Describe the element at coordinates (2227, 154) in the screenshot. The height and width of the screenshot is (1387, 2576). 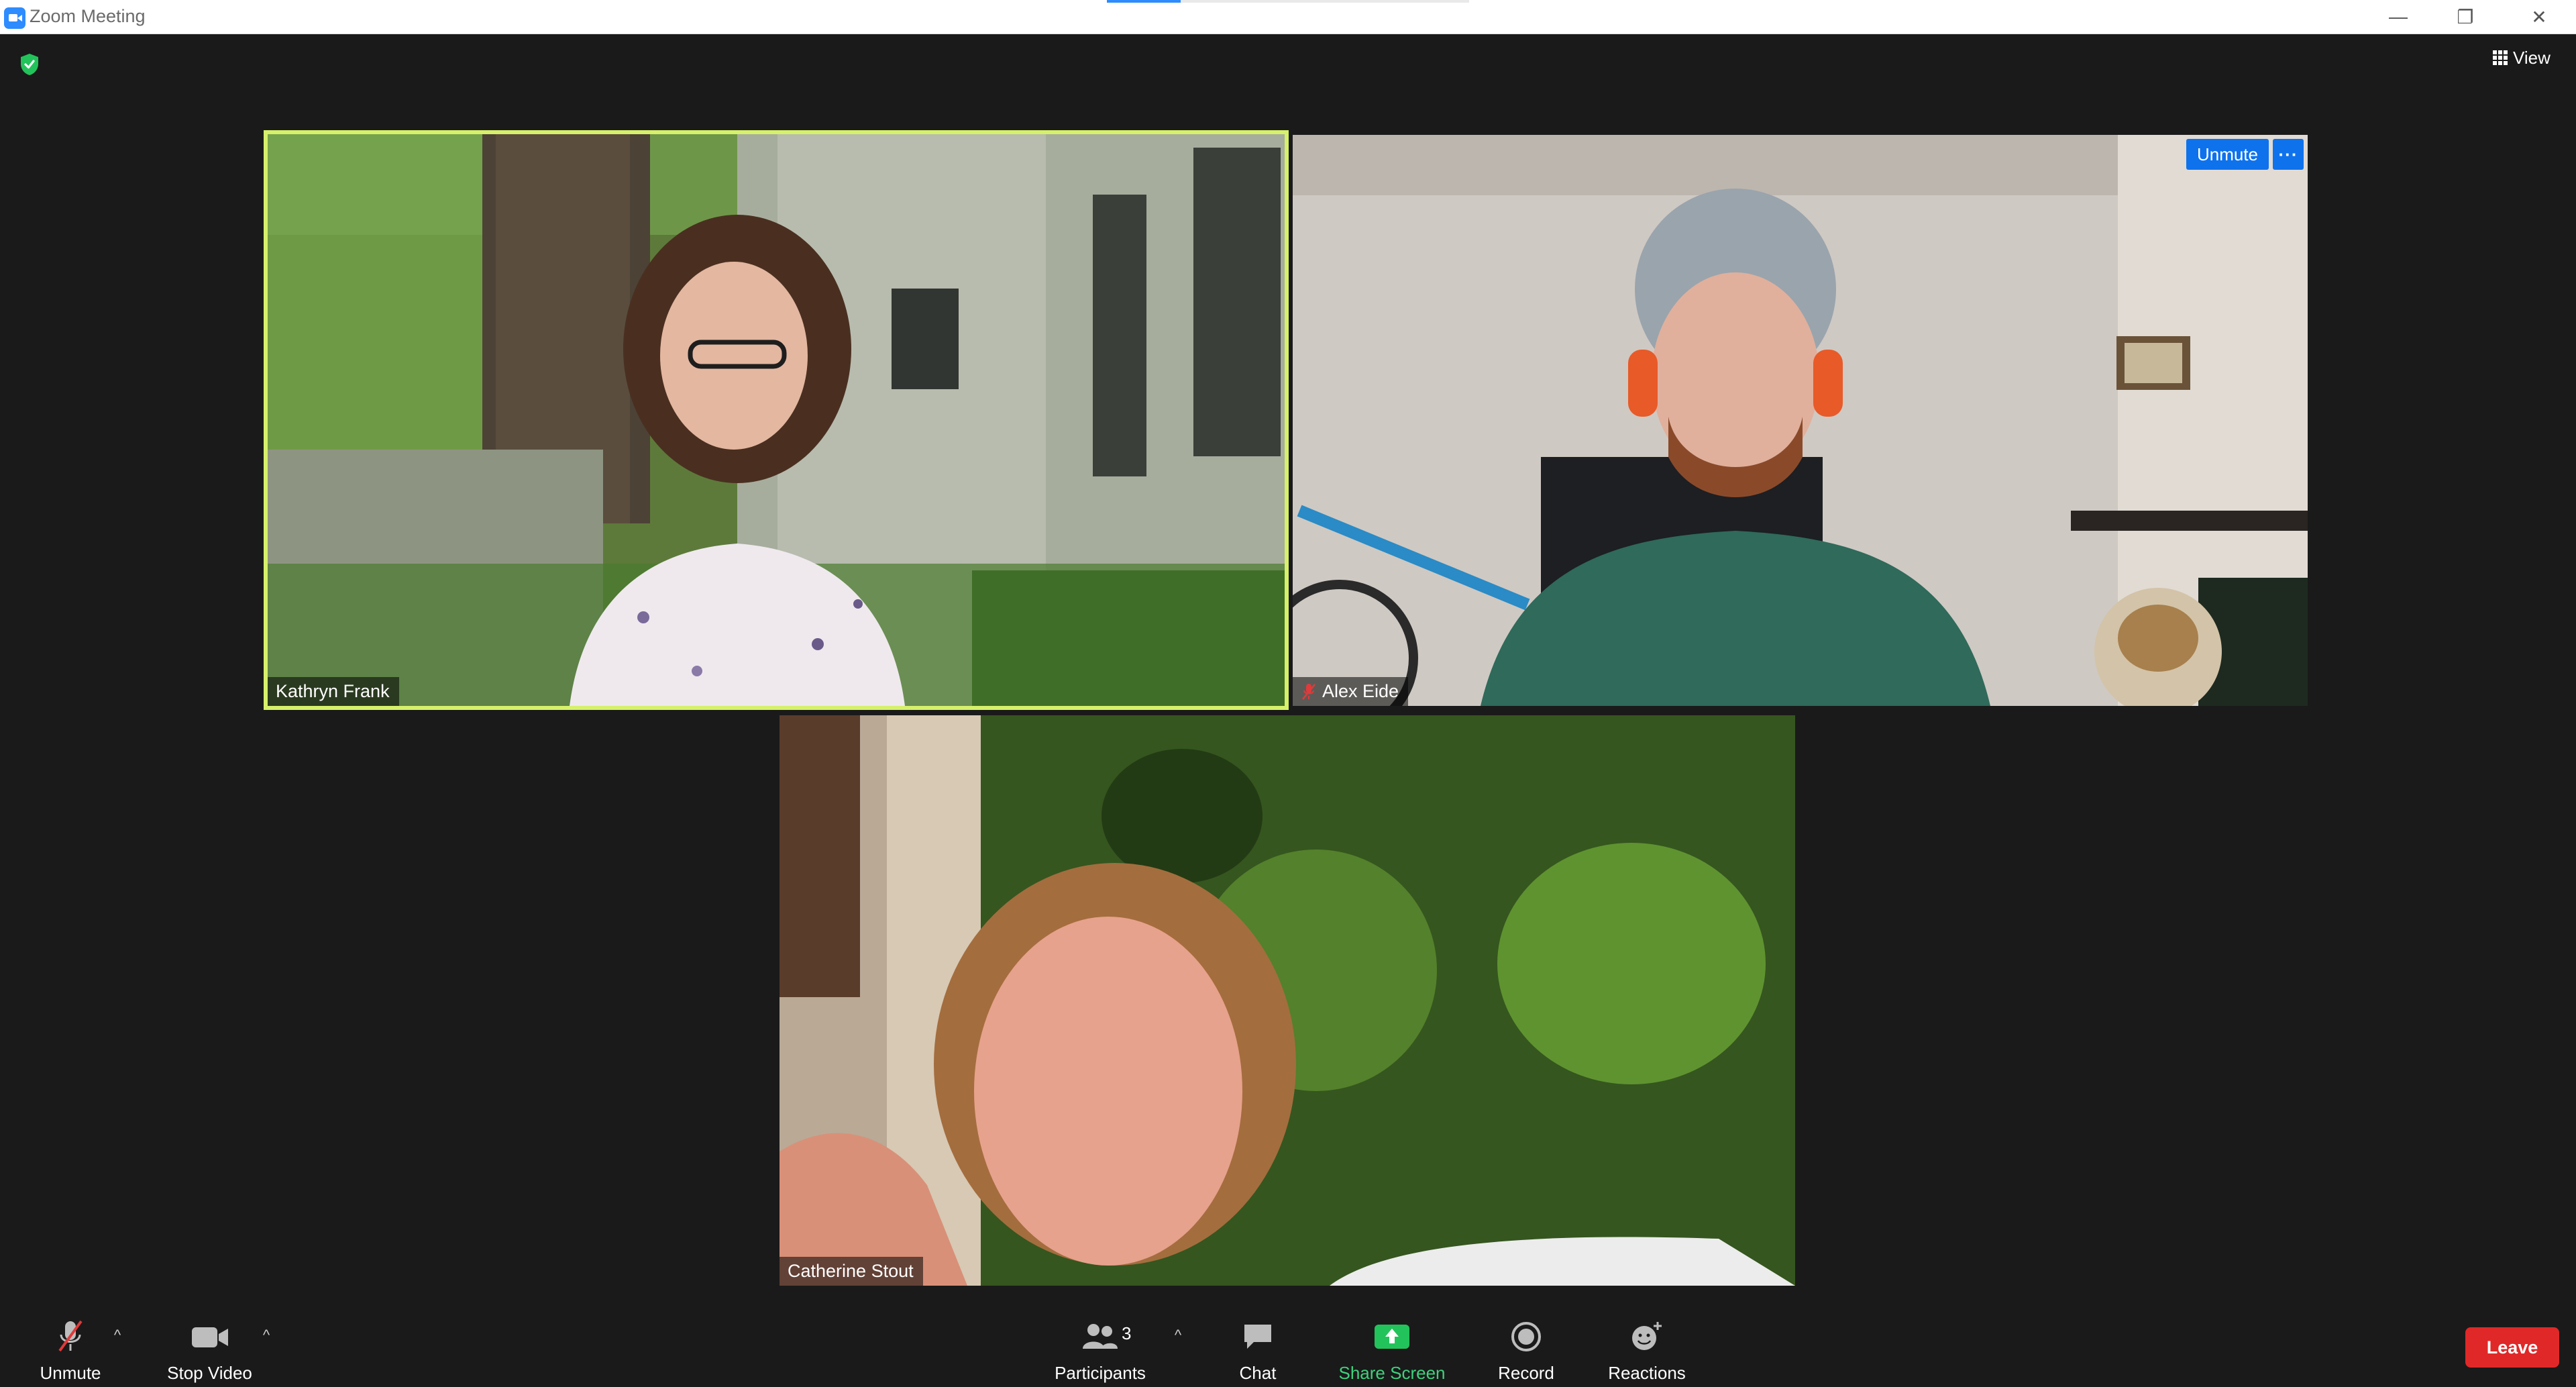
I see `unmute-participant-button: Unmute` at that location.